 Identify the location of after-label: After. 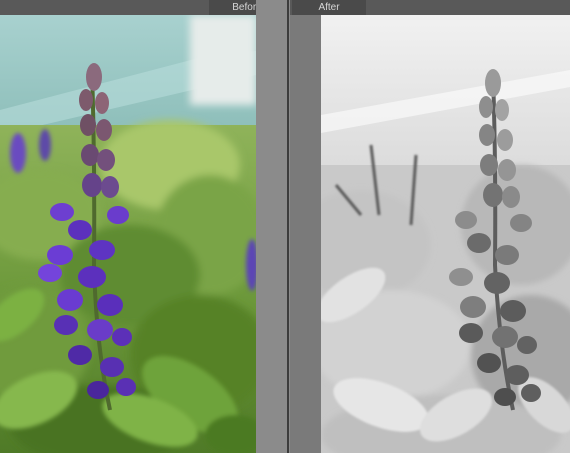
(329, 7).